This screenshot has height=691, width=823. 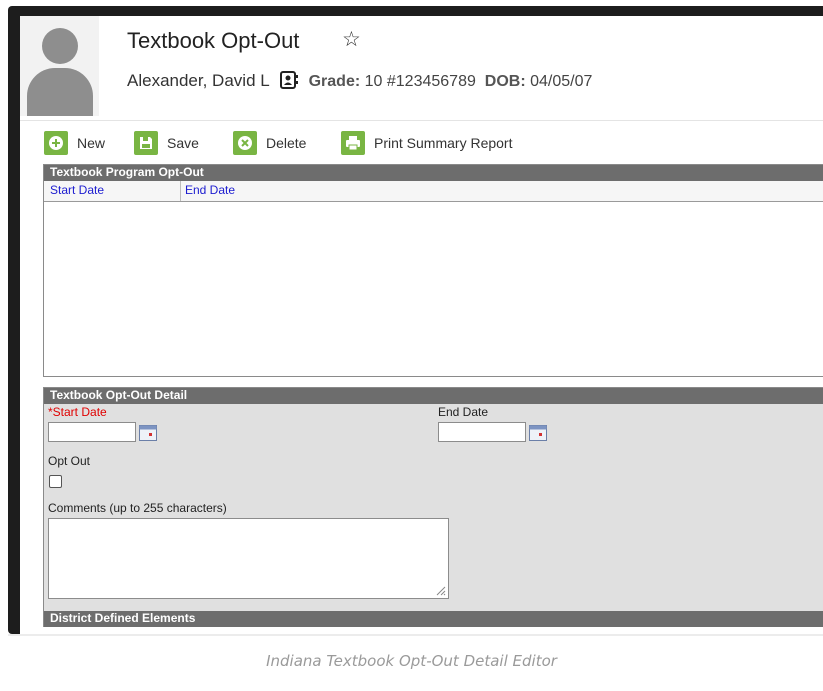 I want to click on column-end-date: End Date, so click(x=210, y=190).